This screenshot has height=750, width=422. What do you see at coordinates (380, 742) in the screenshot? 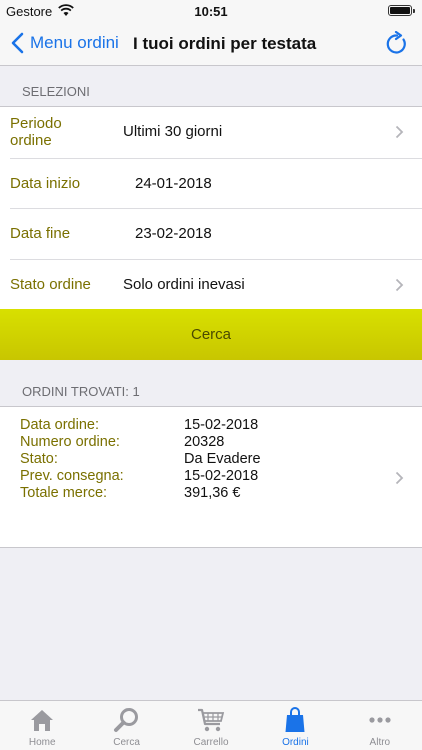
I see `tab-more-label: Altro` at bounding box center [380, 742].